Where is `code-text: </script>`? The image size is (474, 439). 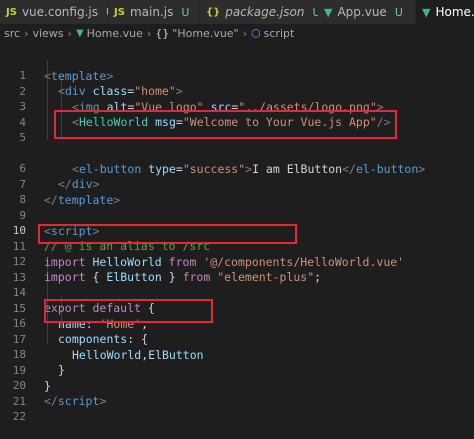 code-text: </script> is located at coordinates (75, 401).